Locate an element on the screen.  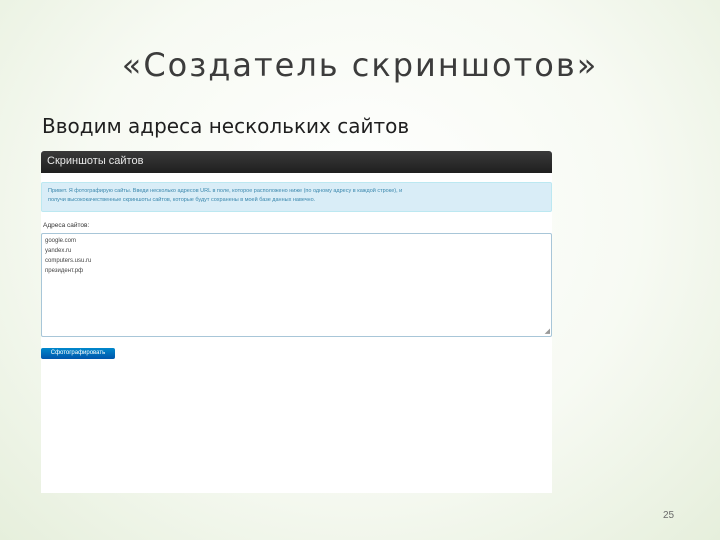
urls-label: Адреса сайтов: is located at coordinates (66, 225).